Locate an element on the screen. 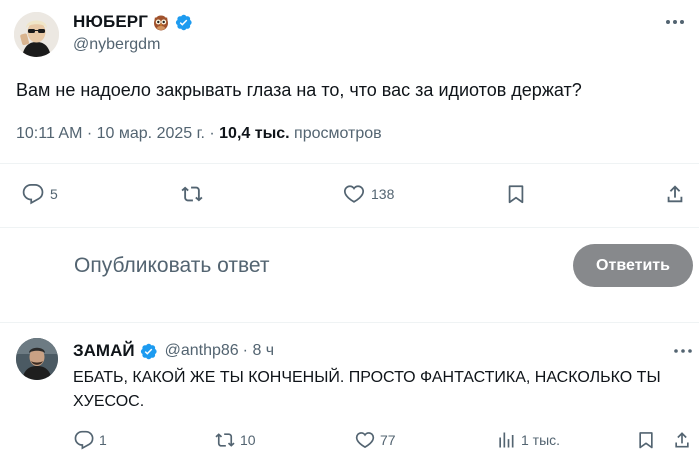 The height and width of the screenshot is (460, 699). views-count: 10,4 тыс. is located at coordinates (254, 133).